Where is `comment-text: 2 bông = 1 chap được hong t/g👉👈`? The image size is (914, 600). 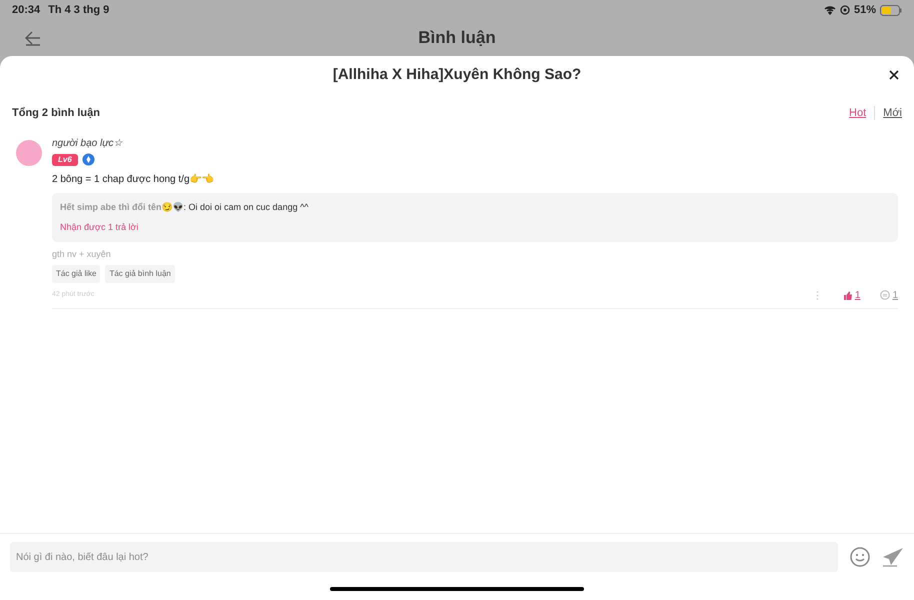 comment-text: 2 bông = 1 chap được hong t/g👉👈 is located at coordinates (133, 179).